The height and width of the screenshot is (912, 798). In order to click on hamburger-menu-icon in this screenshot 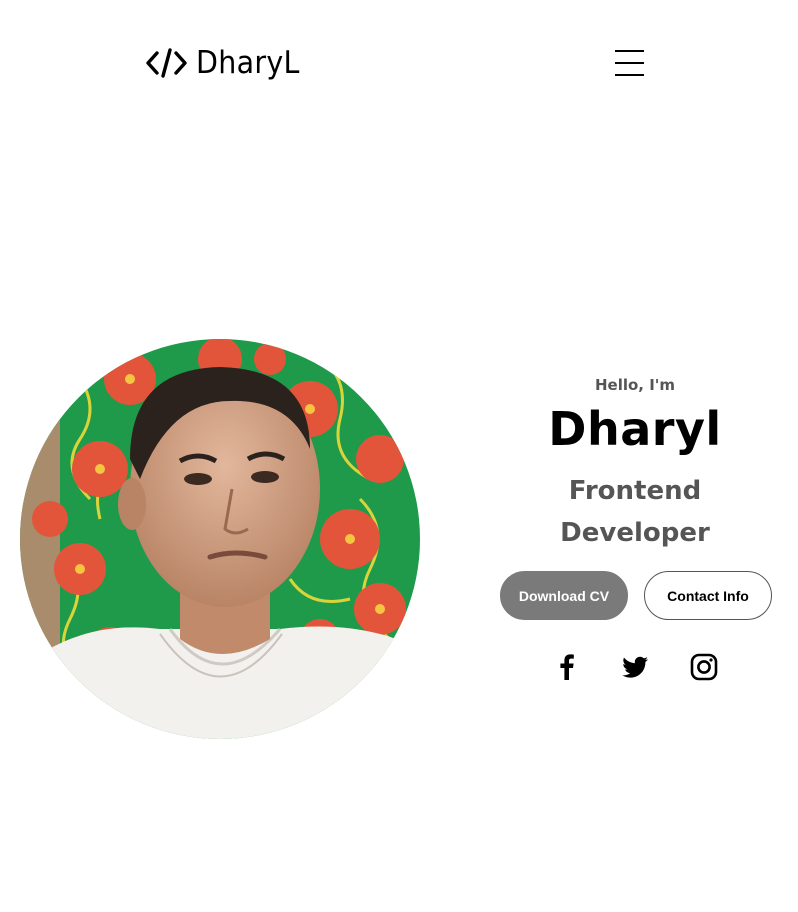, I will do `click(630, 63)`.